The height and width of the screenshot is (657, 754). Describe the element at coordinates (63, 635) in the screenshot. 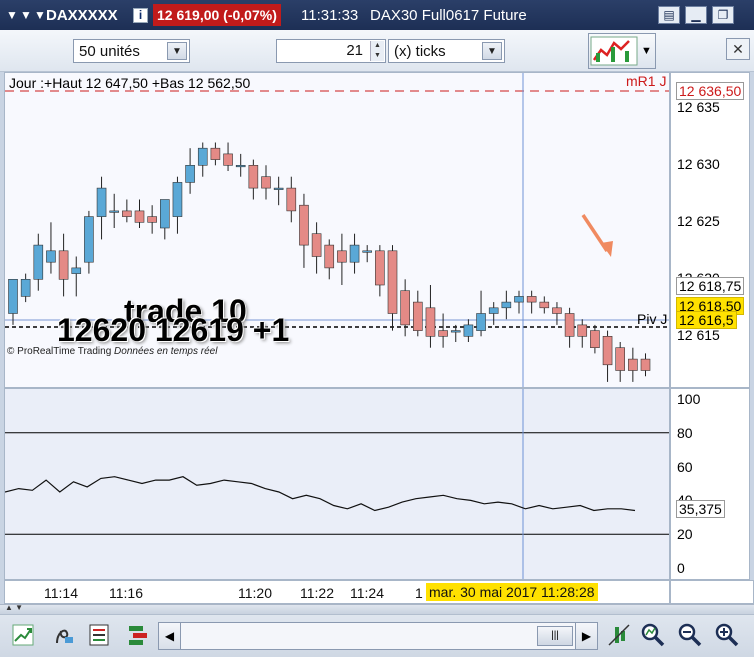

I see `draw-tool-icon` at that location.